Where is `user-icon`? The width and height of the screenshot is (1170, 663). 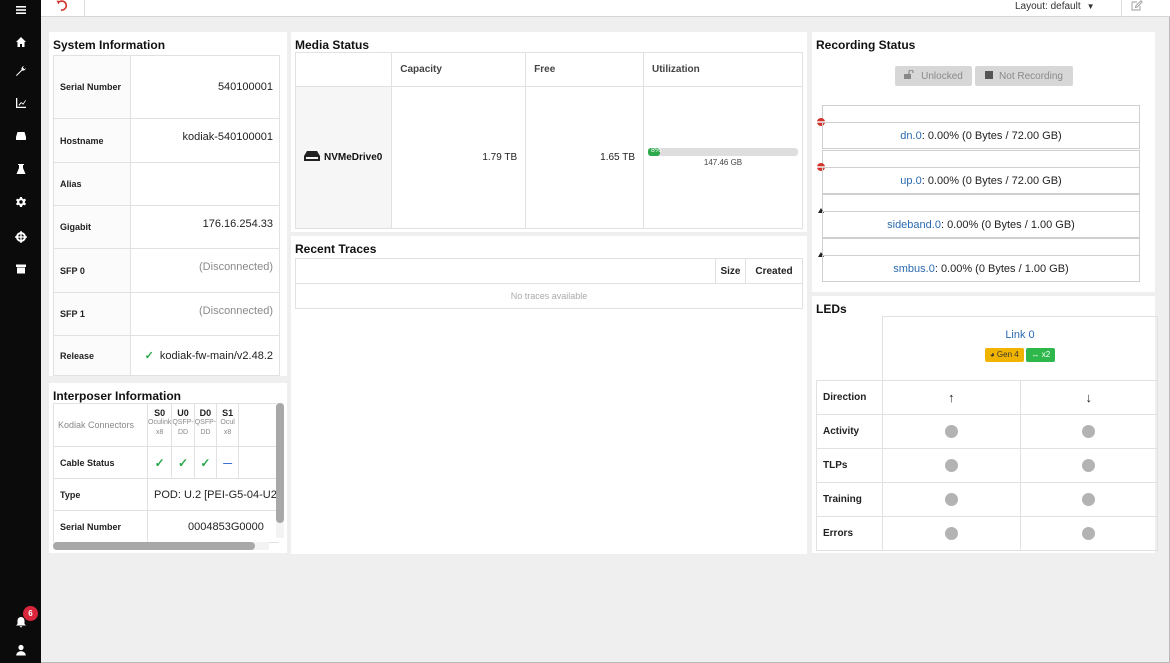
user-icon is located at coordinates (20, 650).